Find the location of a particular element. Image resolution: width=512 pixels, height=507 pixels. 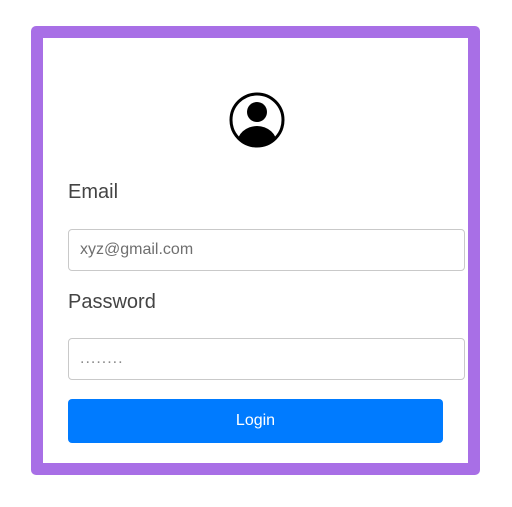

email-label: Email is located at coordinates (93, 192).